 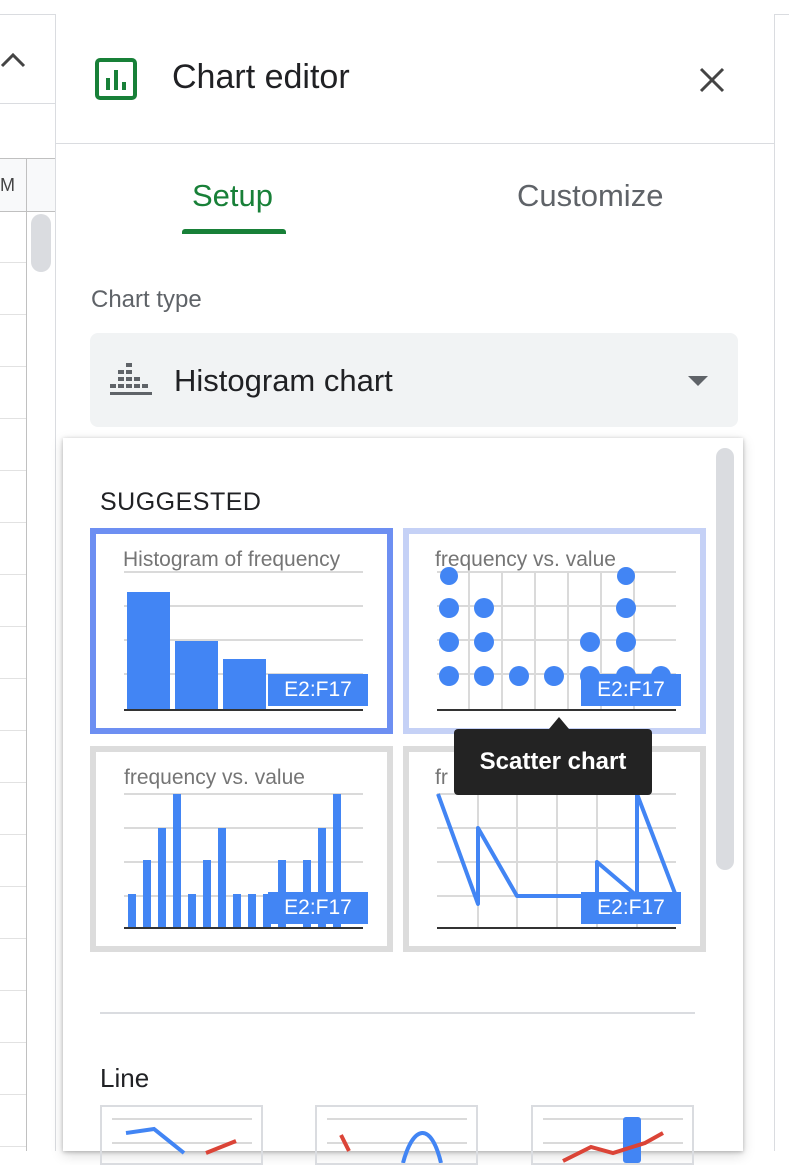 I want to click on panel-right-border, so click(x=774, y=582).